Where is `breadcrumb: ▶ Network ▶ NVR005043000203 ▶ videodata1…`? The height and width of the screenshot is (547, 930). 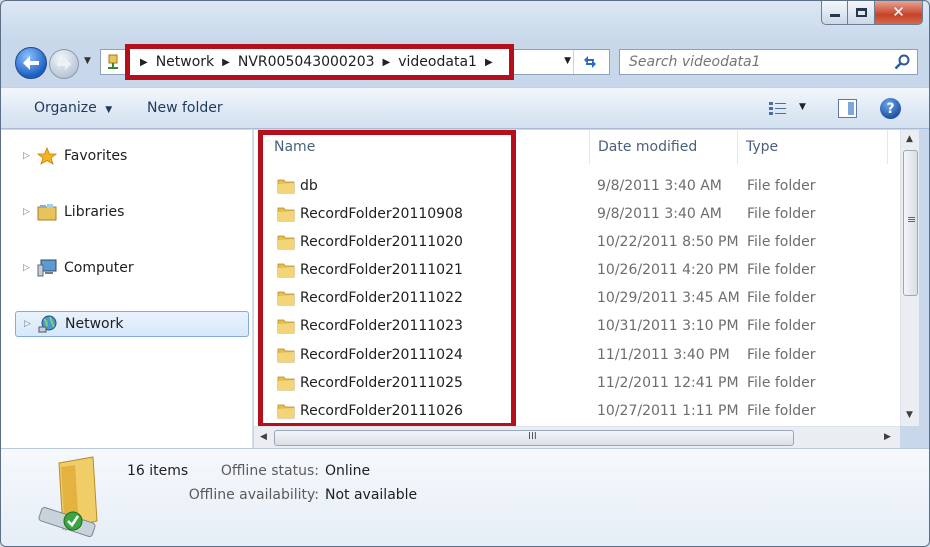
breadcrumb: ▶ Network ▶ NVR005043000203 ▶ videodata1… is located at coordinates (319, 62).